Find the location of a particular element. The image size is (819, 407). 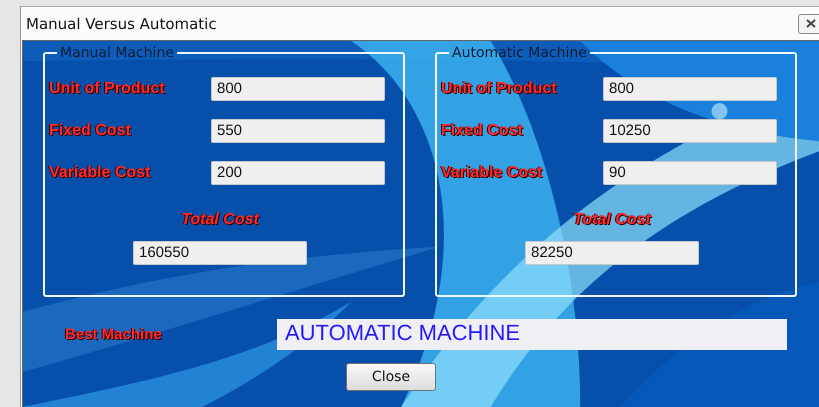

total-field: 82250 is located at coordinates (612, 253).